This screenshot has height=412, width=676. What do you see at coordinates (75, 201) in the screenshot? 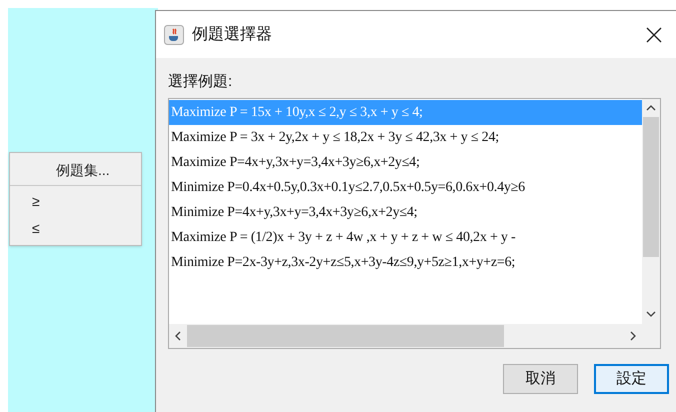
I see `menu-item: ≥` at bounding box center [75, 201].